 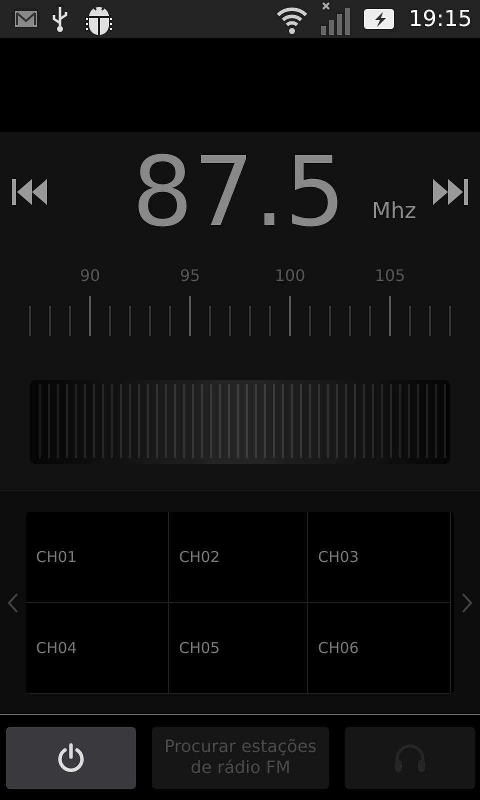 What do you see at coordinates (394, 211) in the screenshot?
I see `frequency-unit: Mhz` at bounding box center [394, 211].